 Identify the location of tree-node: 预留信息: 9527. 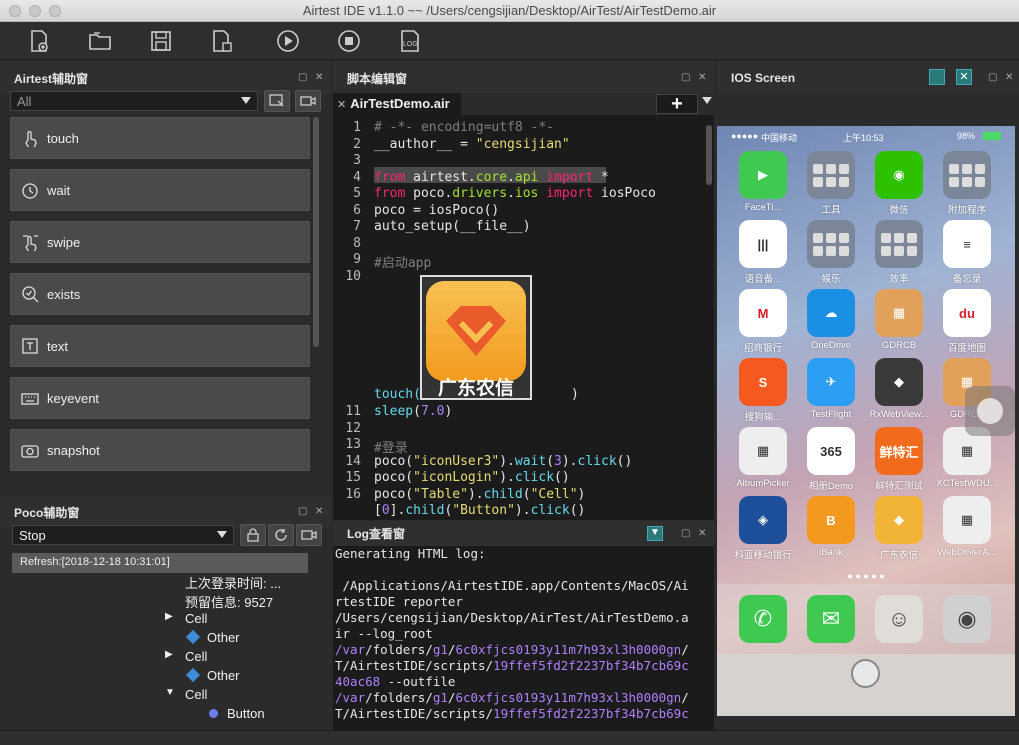
(229, 601).